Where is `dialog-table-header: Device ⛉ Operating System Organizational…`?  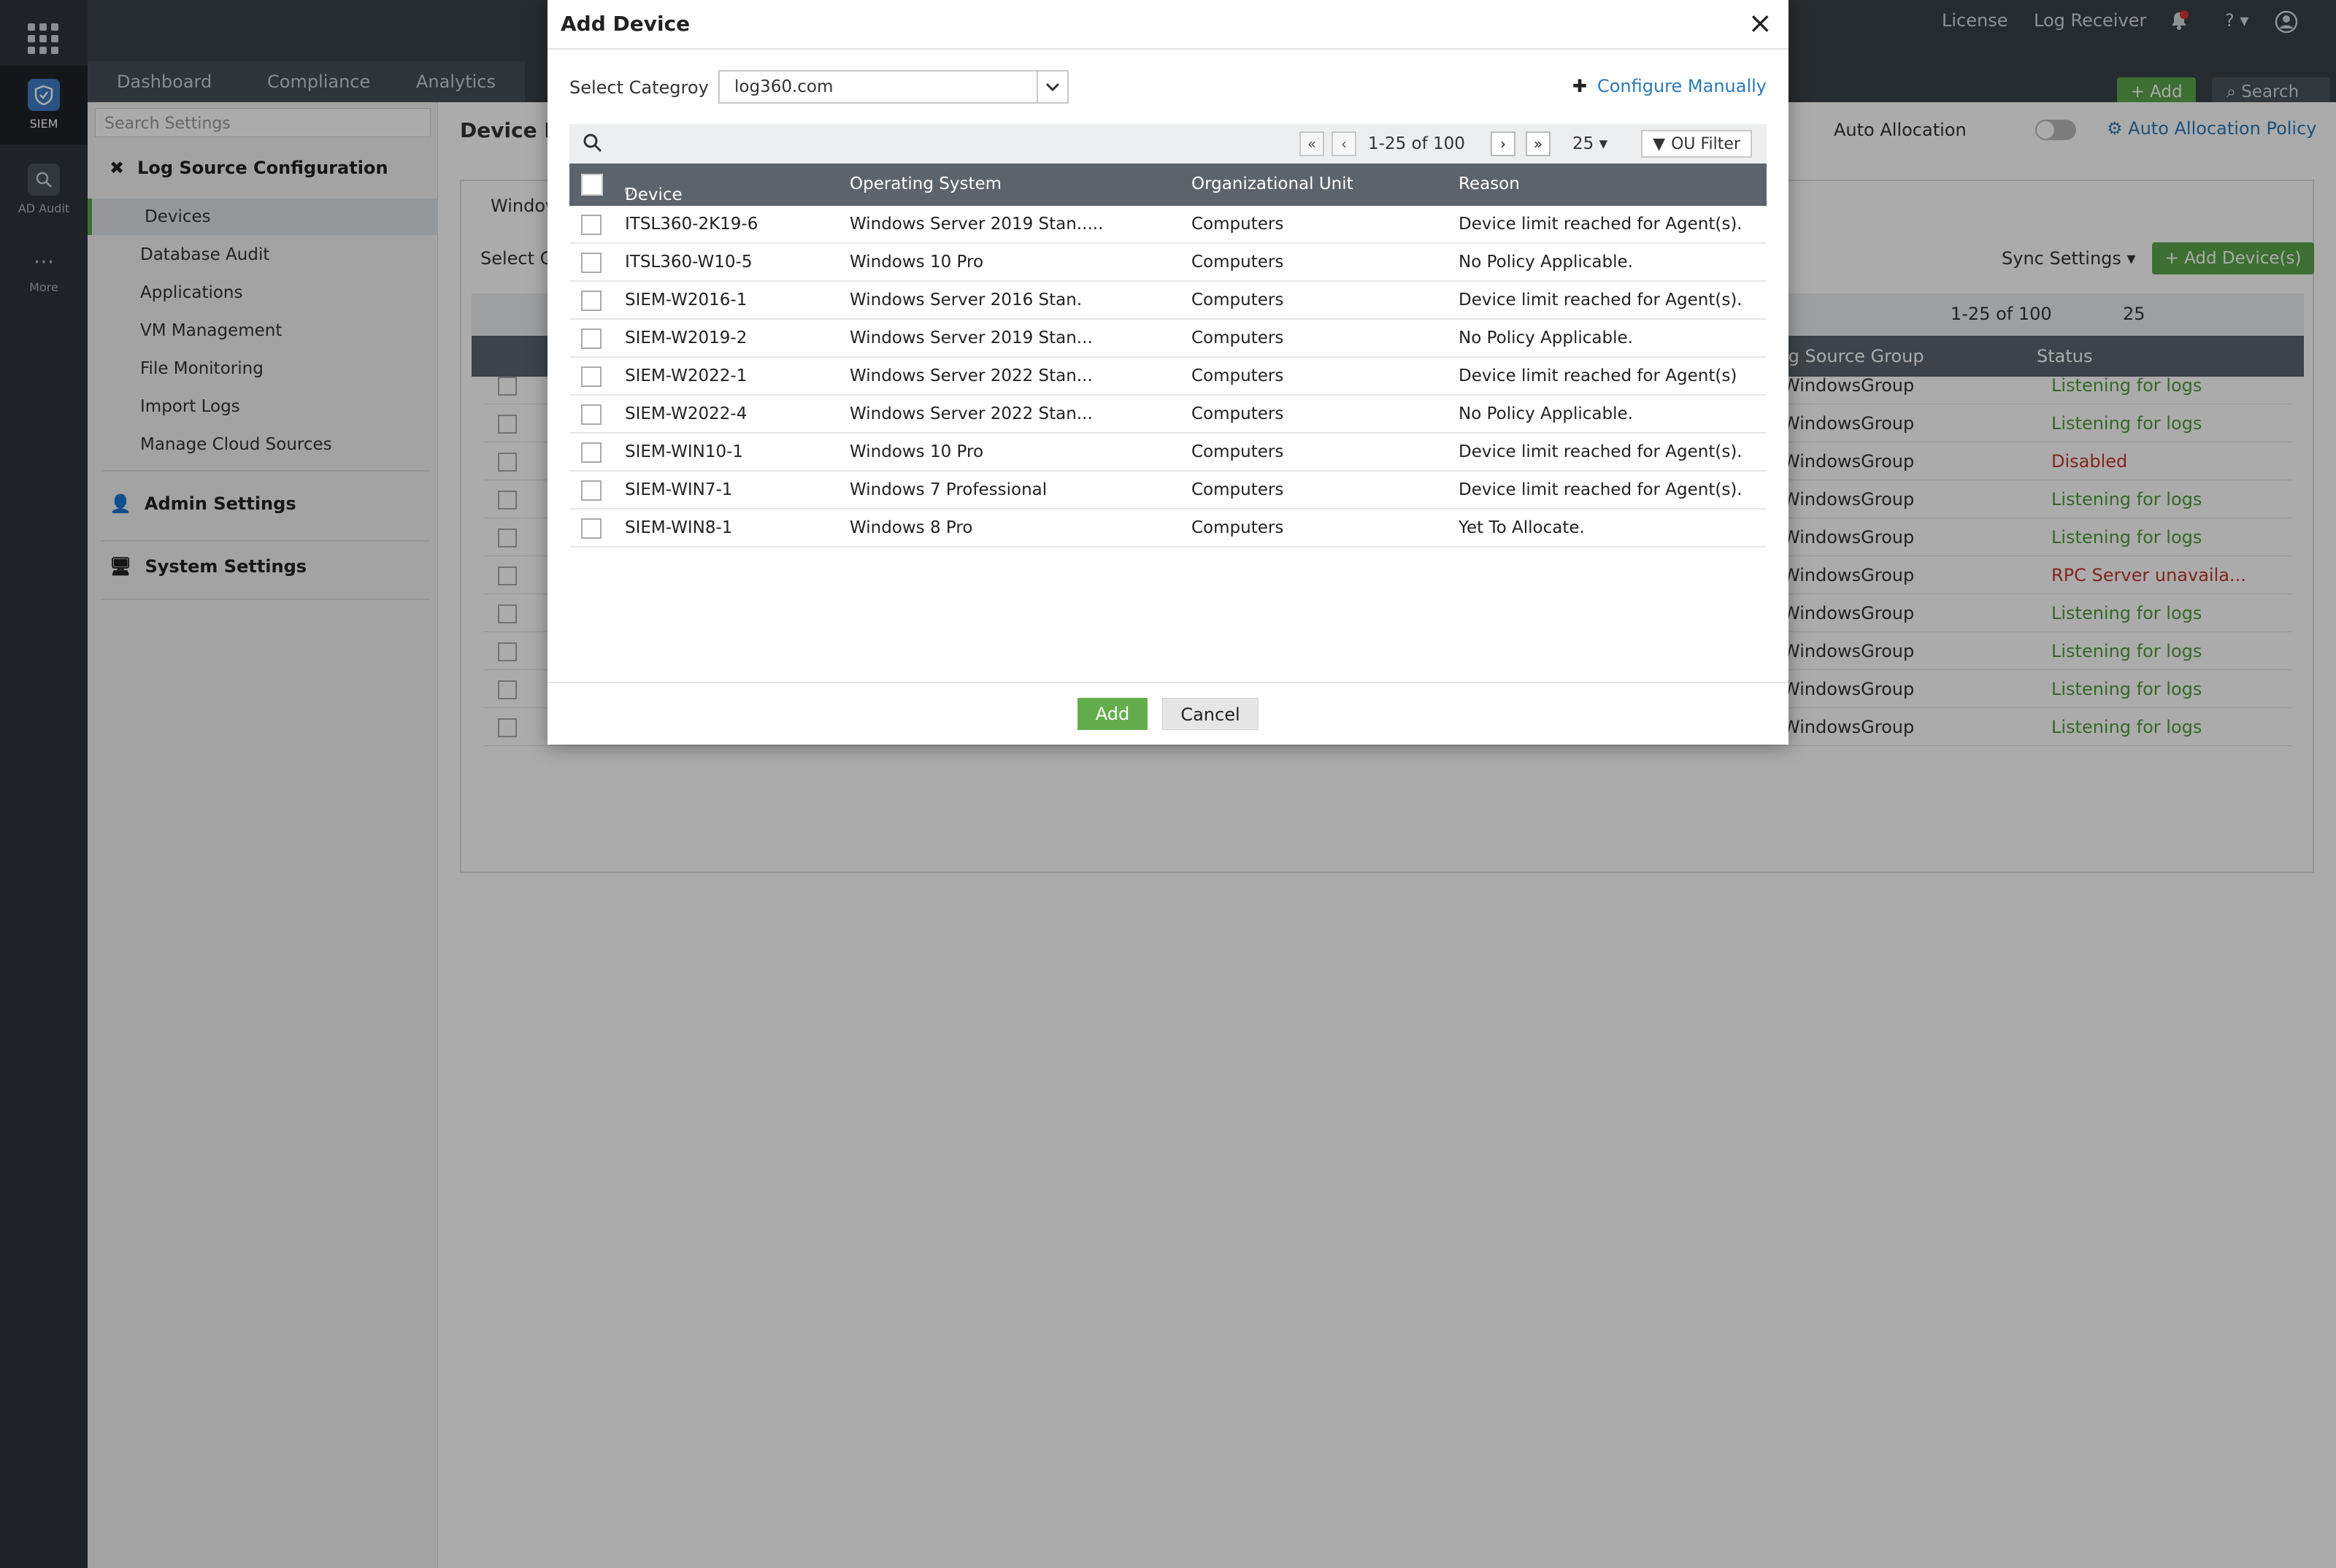 dialog-table-header: Device ⛉ Operating System Organizational… is located at coordinates (1168, 185).